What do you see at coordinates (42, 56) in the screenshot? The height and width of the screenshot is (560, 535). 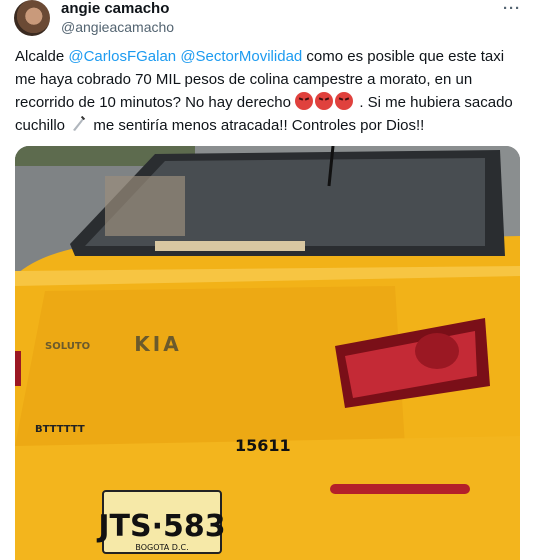 I see `tweet-text-start: Alcalde` at bounding box center [42, 56].